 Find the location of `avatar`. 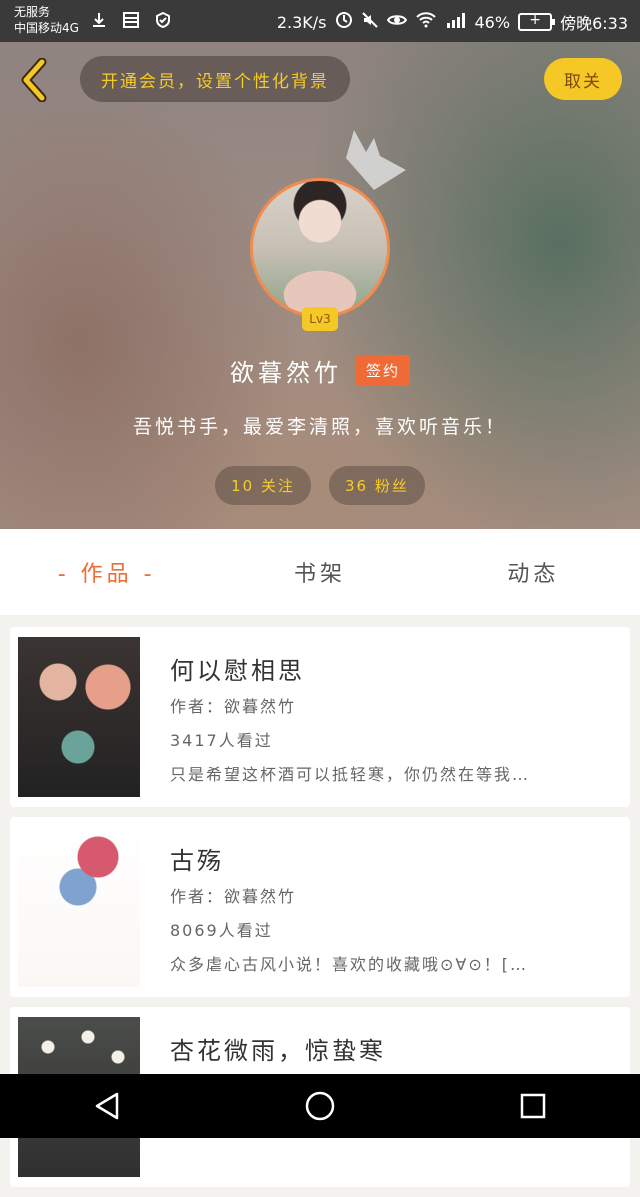

avatar is located at coordinates (320, 248).